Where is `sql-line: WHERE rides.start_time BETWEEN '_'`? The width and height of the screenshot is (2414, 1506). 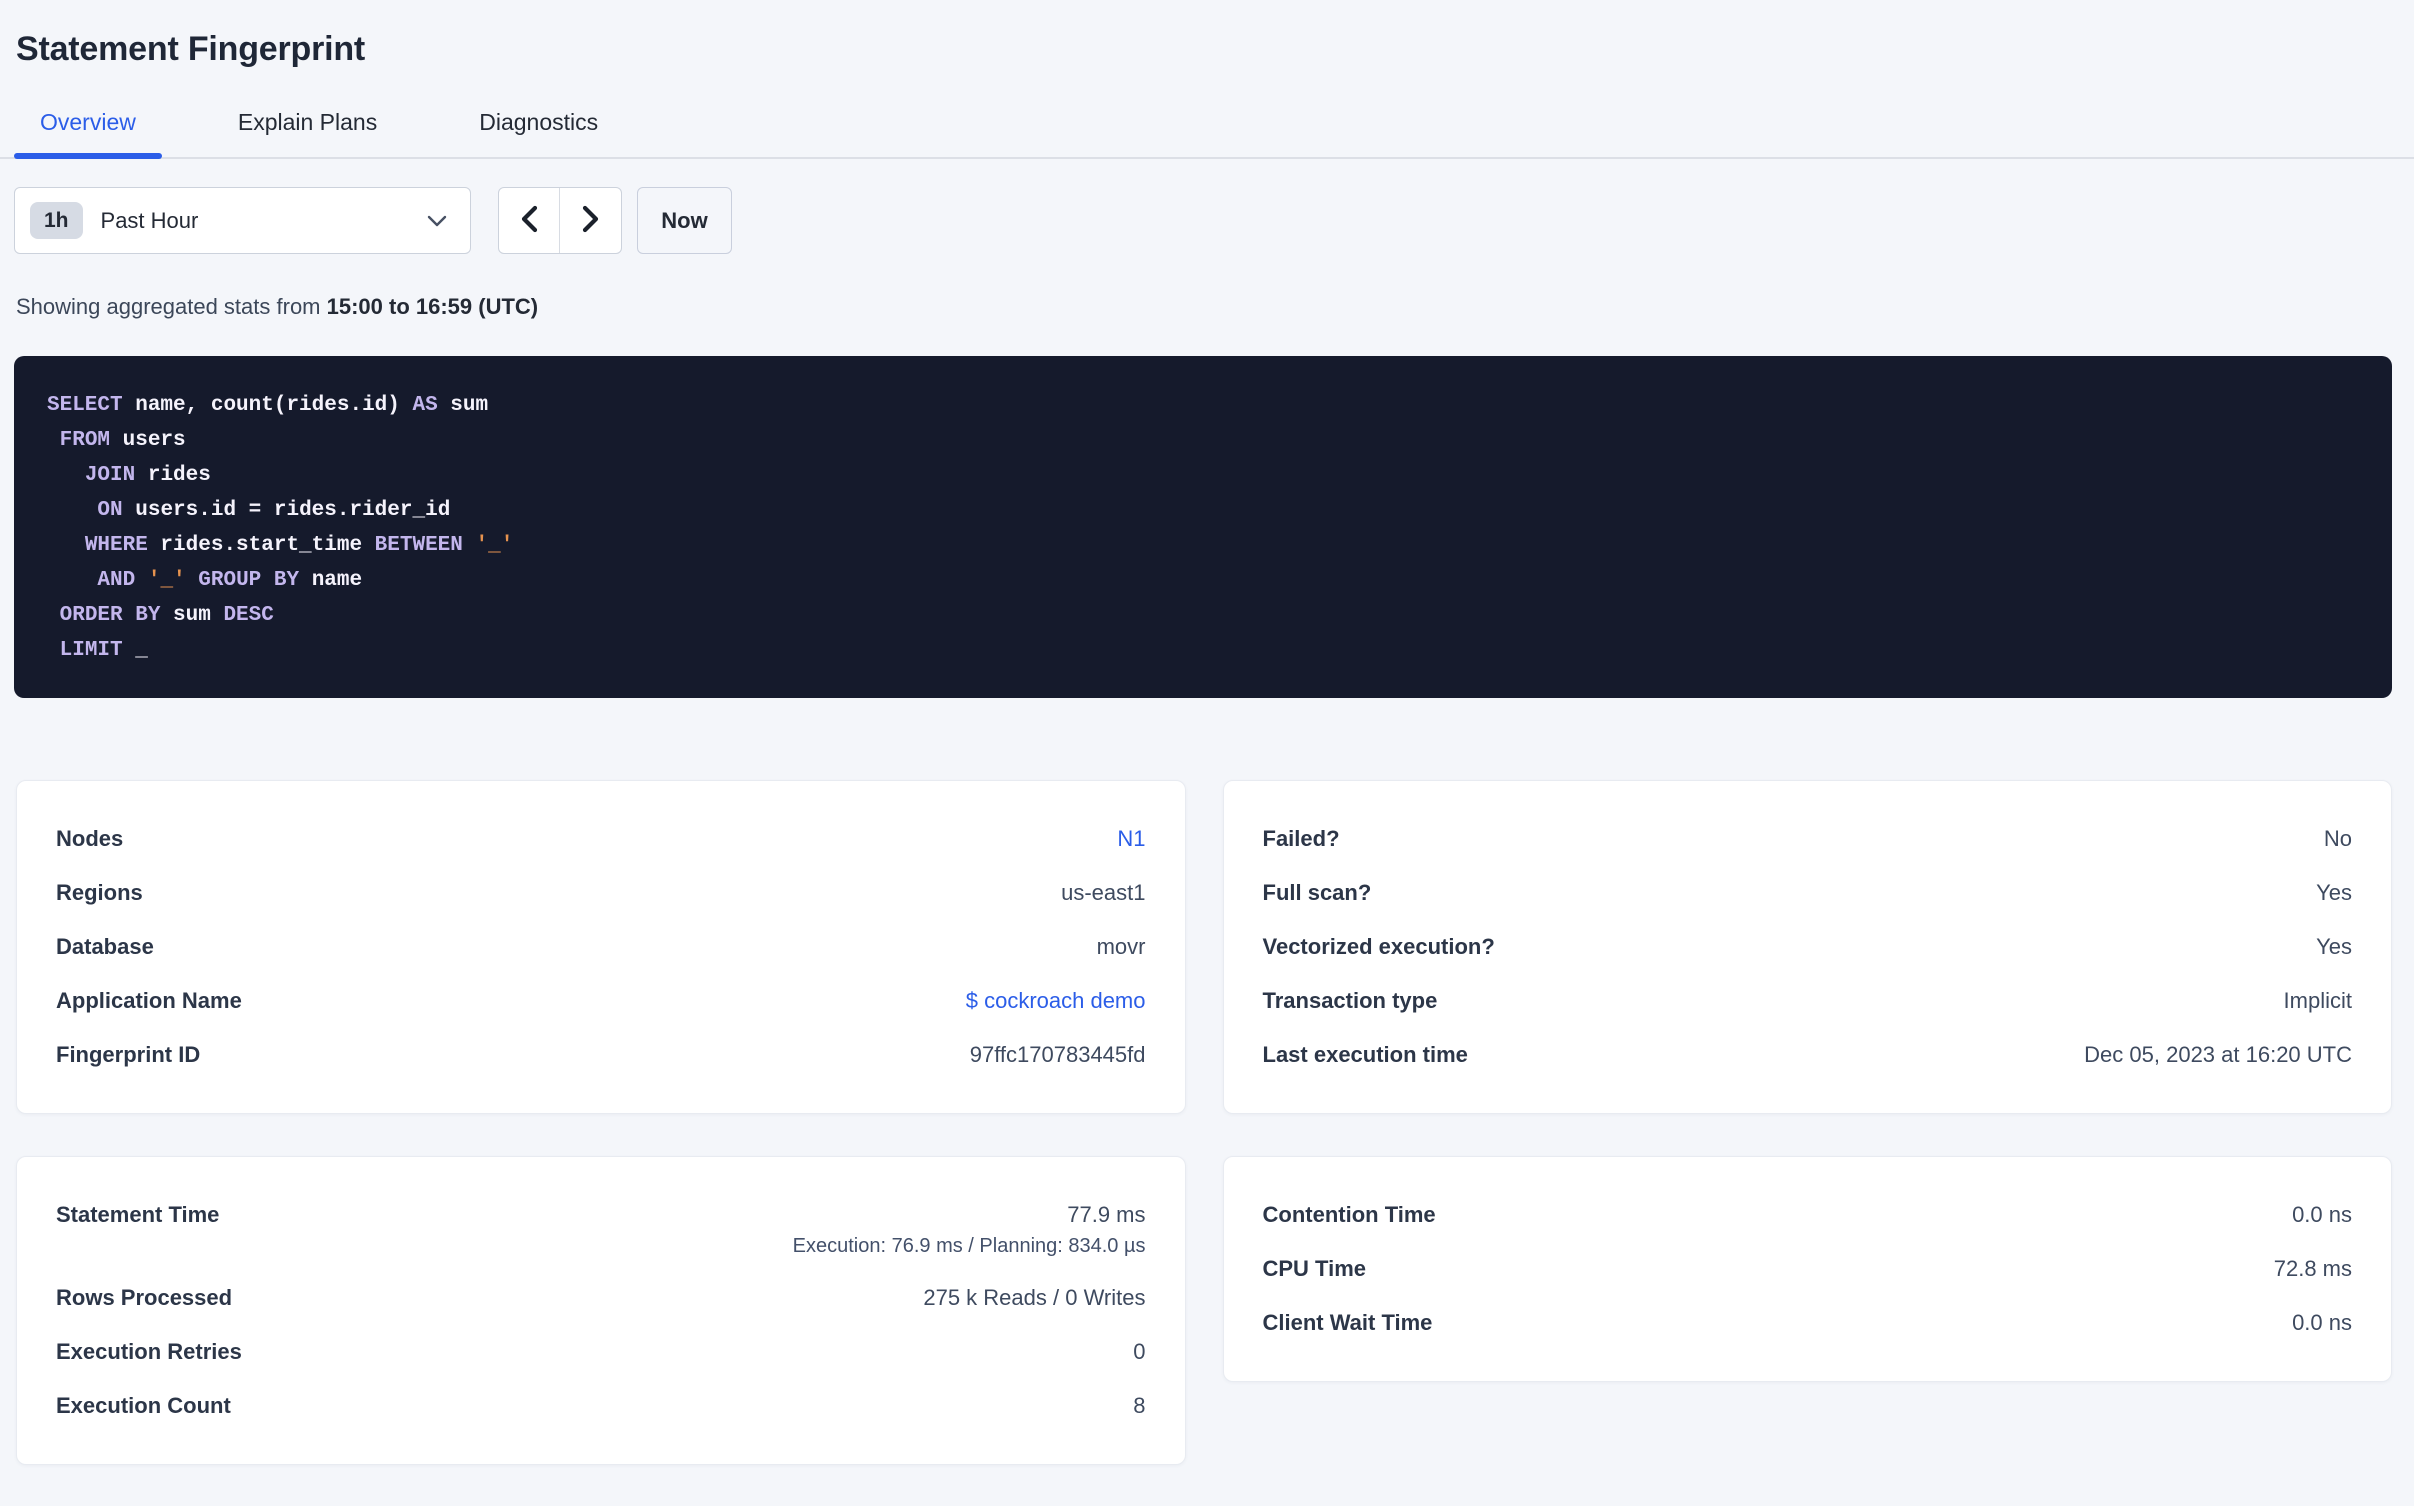 sql-line: WHERE rides.start_time BETWEEN '_' is located at coordinates (299, 545).